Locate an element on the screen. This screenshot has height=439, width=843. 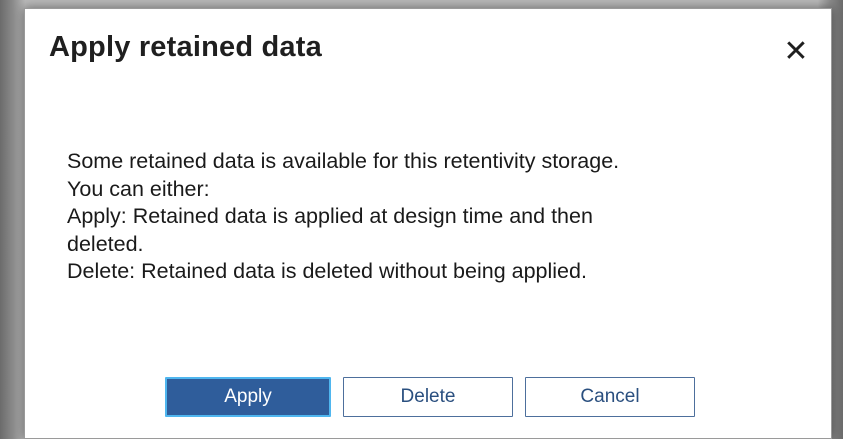
delete-button: Delete is located at coordinates (428, 397).